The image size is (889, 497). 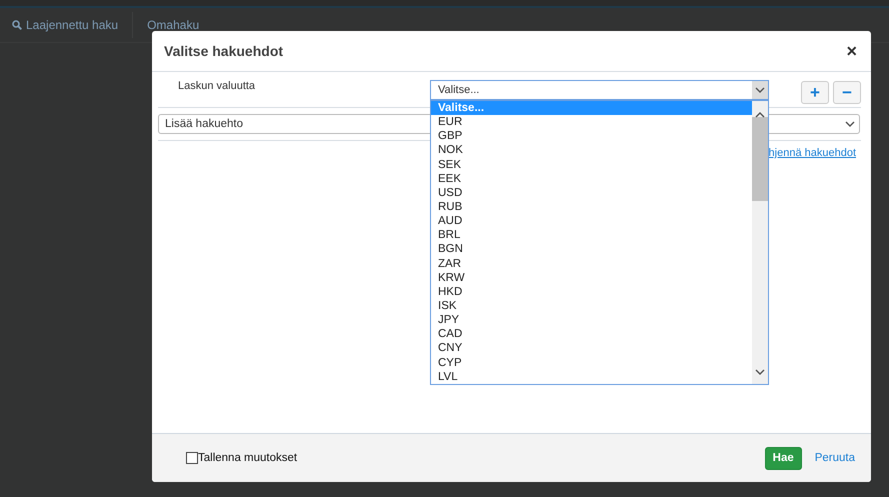 I want to click on condition-label: Laskun valuutta, so click(x=217, y=86).